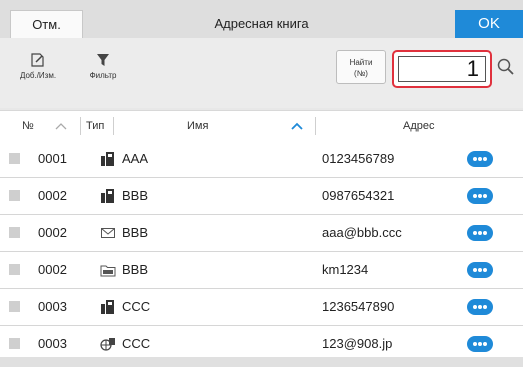 This screenshot has width=523, height=367. What do you see at coordinates (37, 60) in the screenshot?
I see `edit-icon` at bounding box center [37, 60].